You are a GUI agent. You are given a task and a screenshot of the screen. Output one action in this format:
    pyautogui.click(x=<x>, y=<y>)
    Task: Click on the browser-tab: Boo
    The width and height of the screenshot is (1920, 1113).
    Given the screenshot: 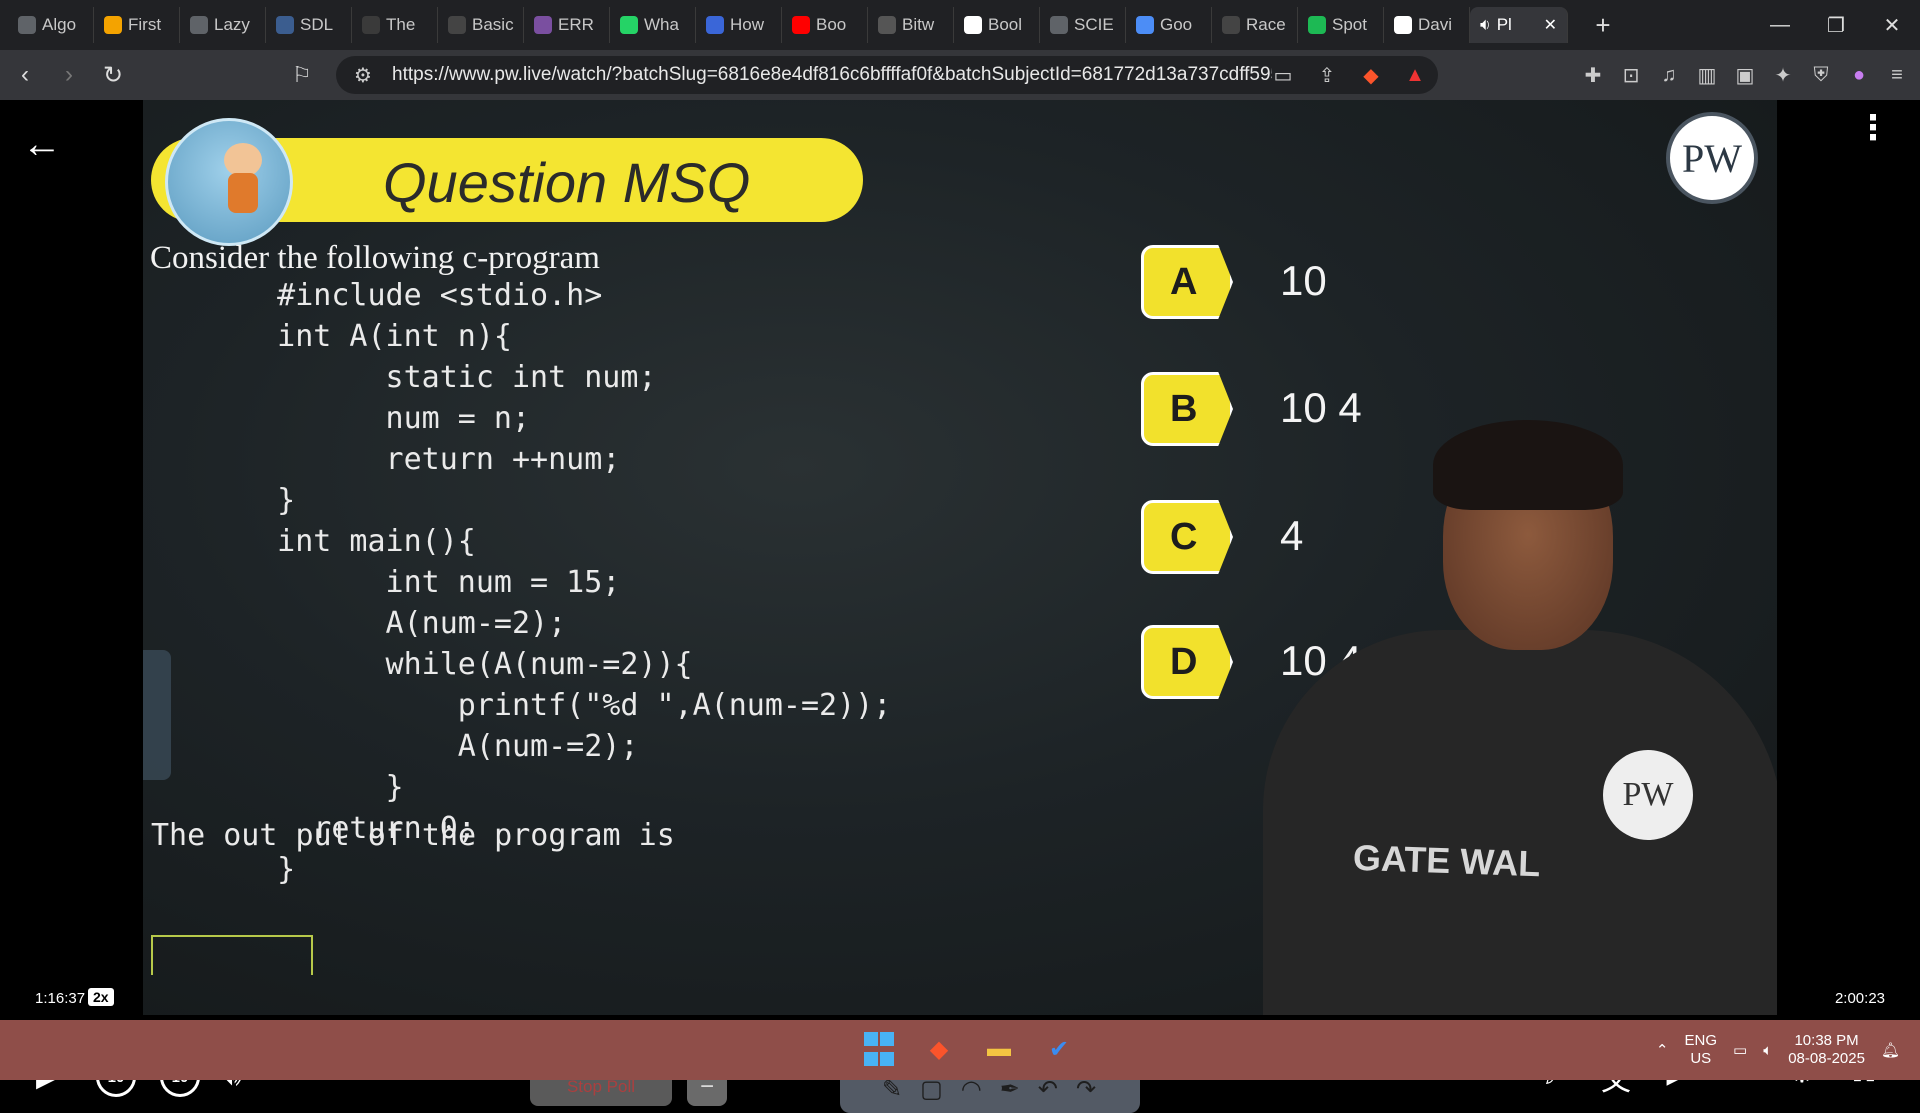 What is the action you would take?
    pyautogui.click(x=825, y=25)
    